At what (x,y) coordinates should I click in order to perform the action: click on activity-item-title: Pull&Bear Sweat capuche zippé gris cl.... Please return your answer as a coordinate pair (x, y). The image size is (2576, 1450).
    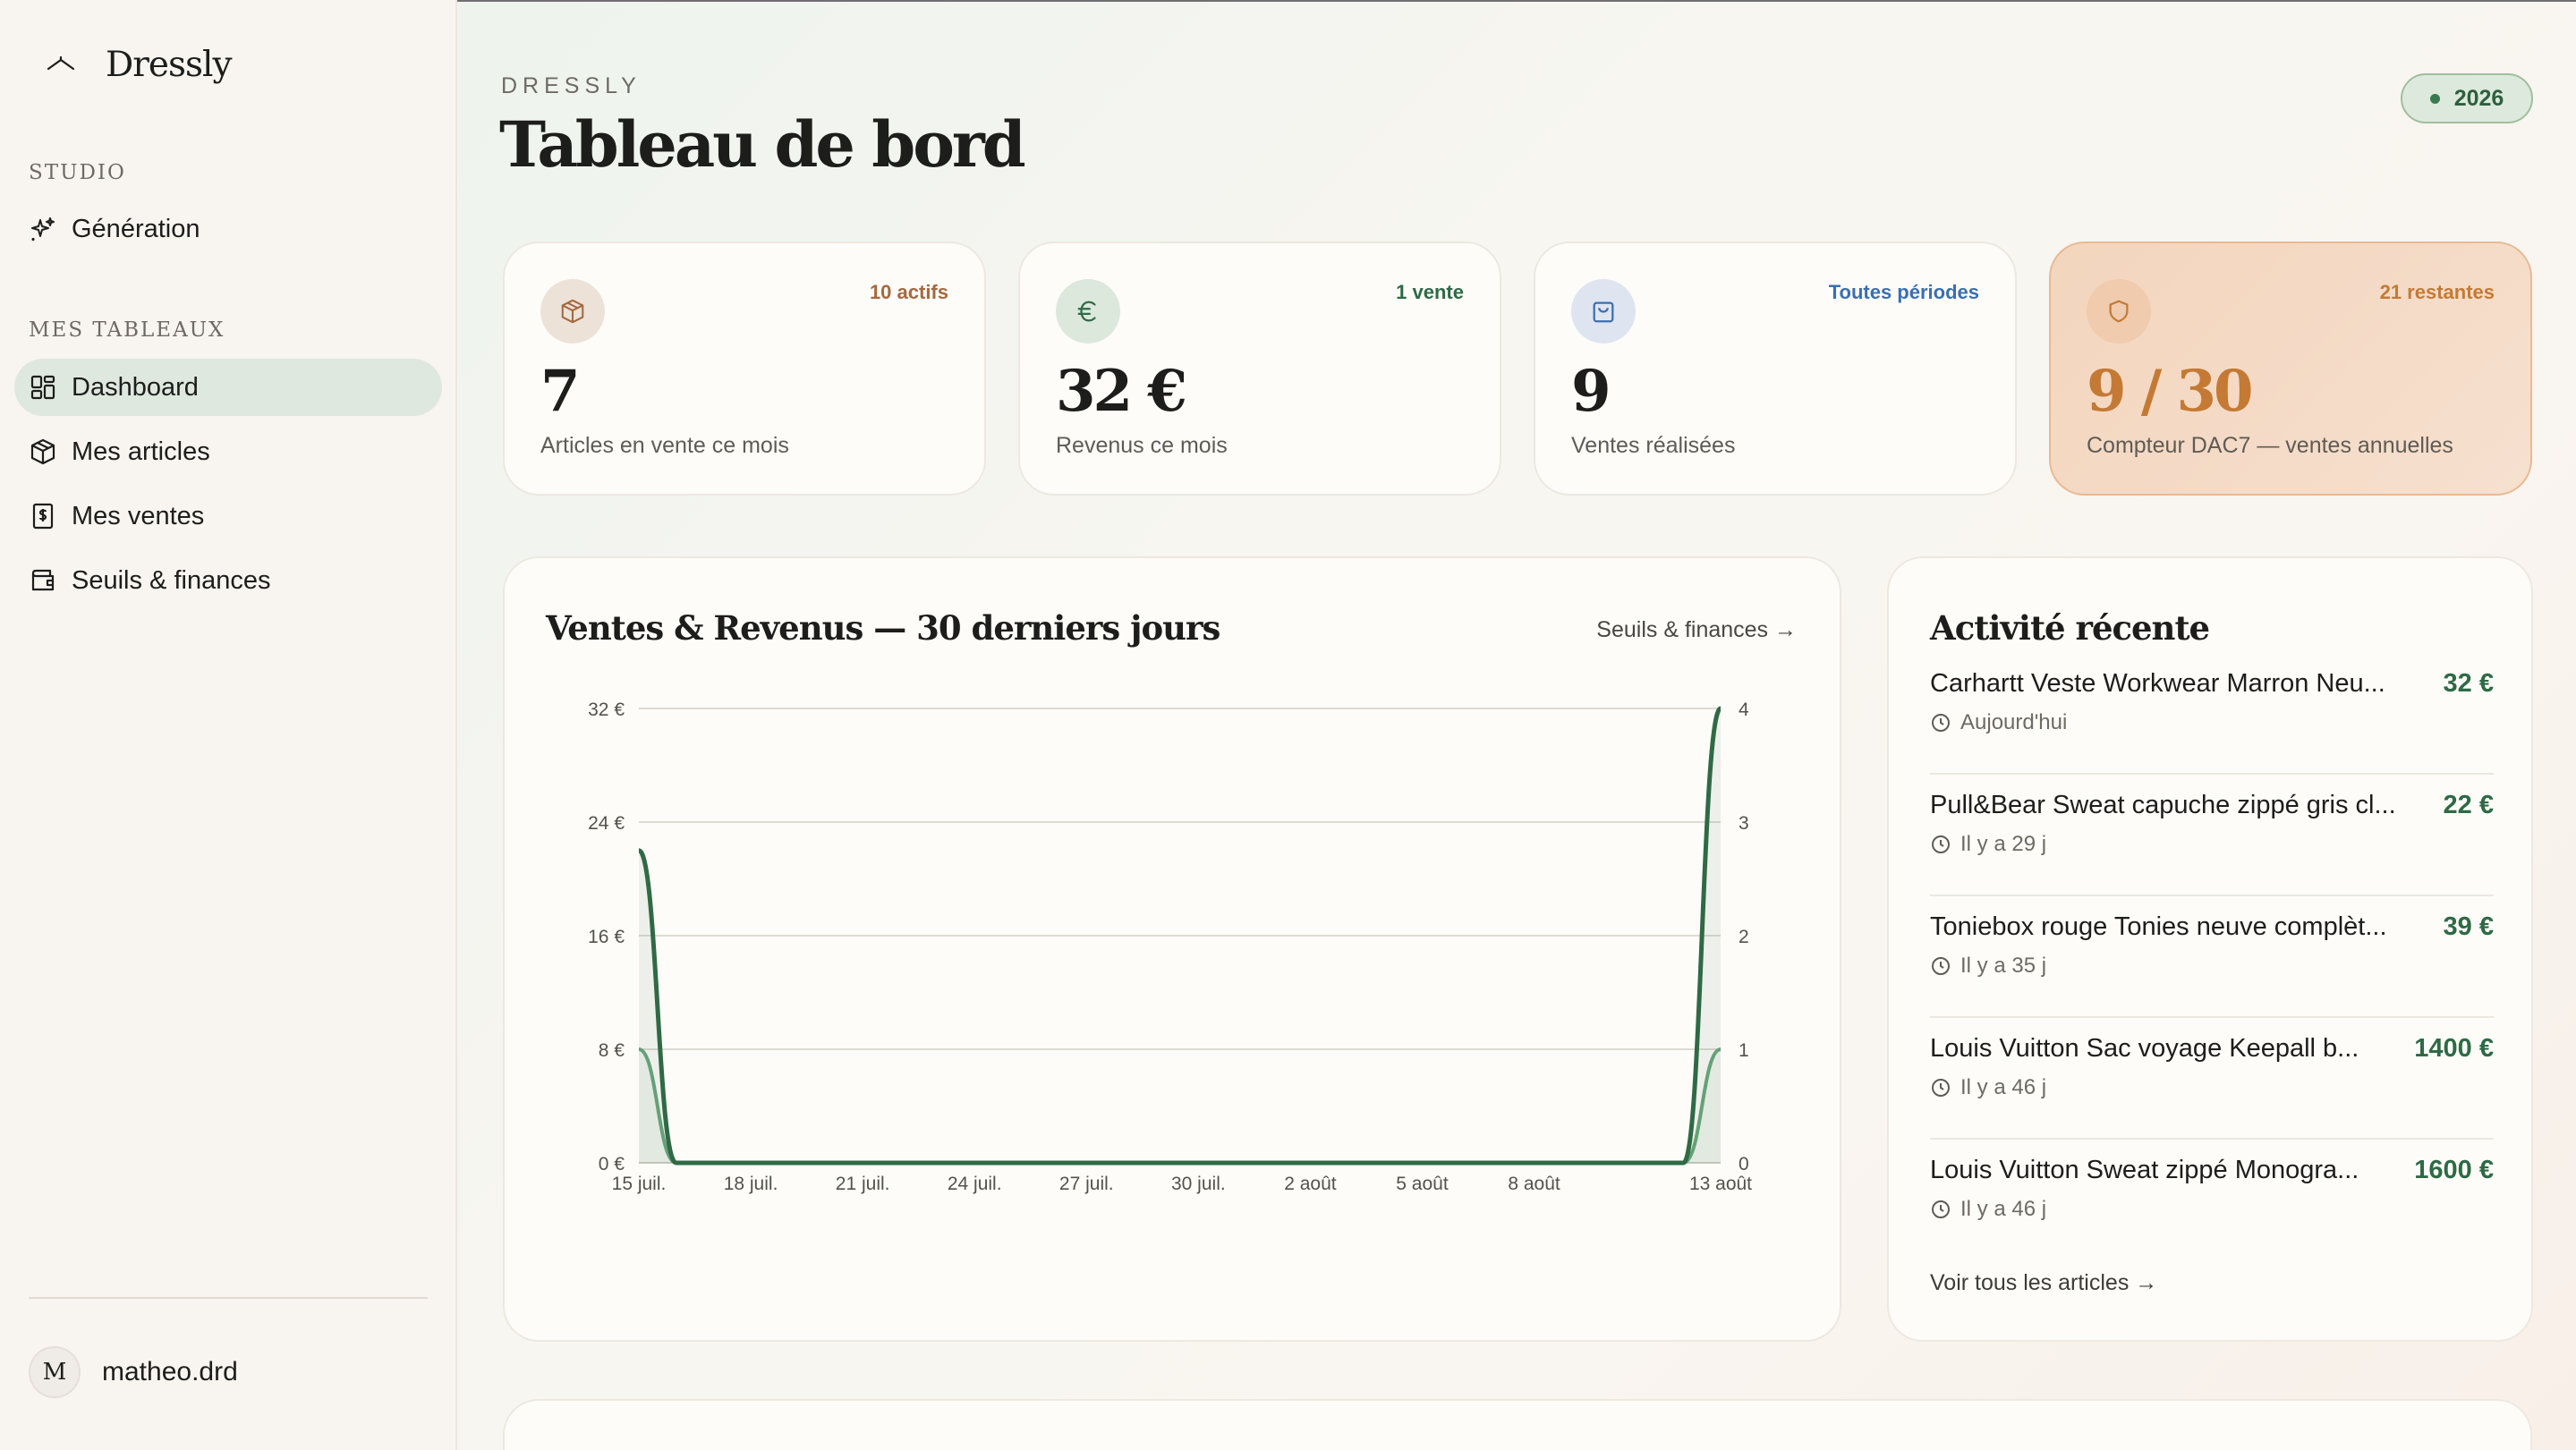
    Looking at the image, I should click on (2163, 805).